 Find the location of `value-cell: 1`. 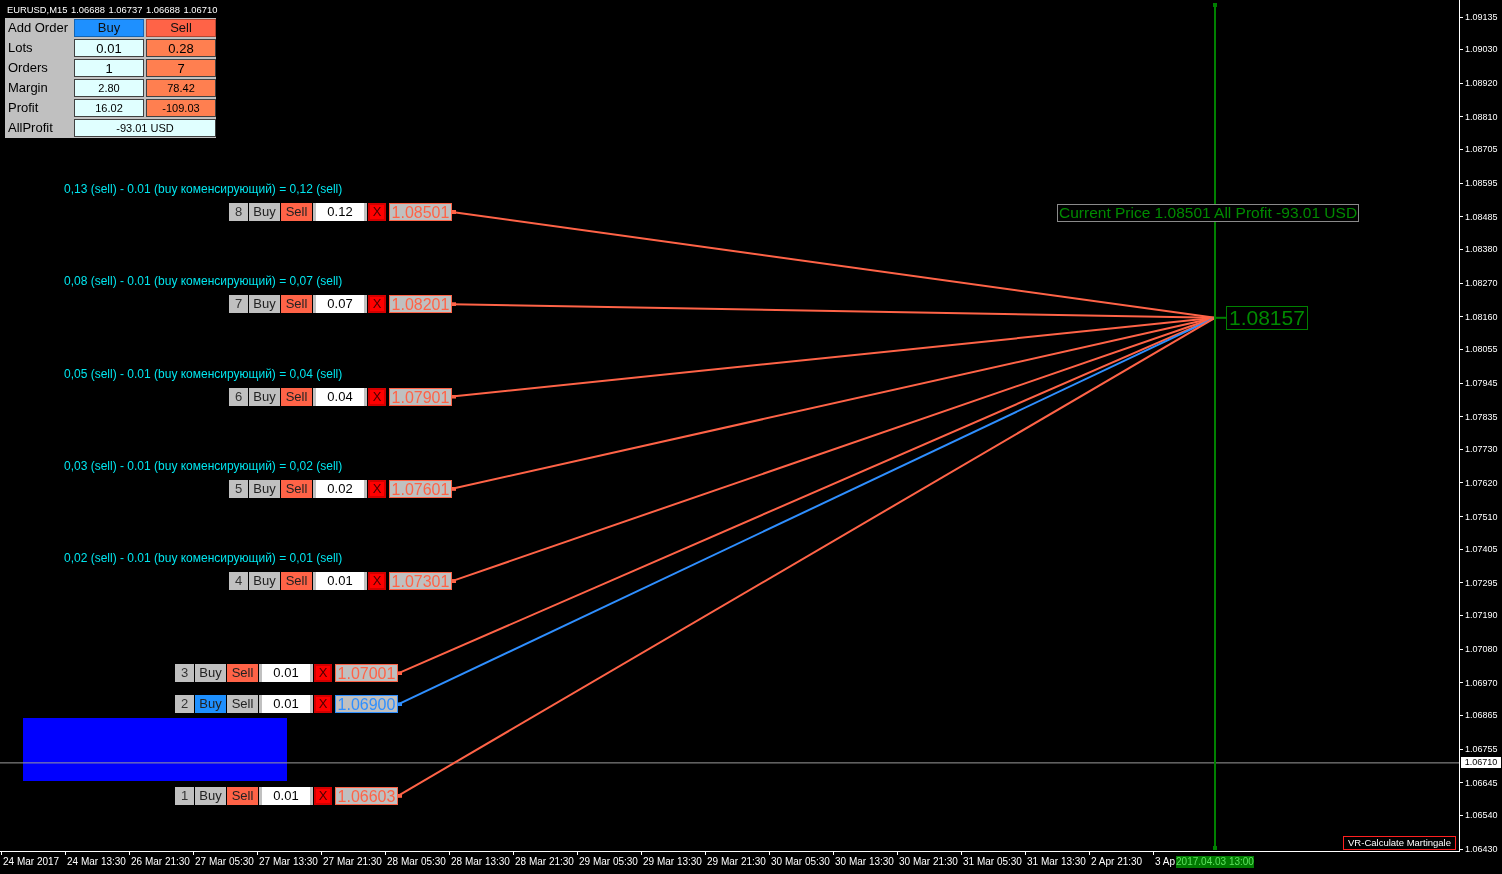

value-cell: 1 is located at coordinates (109, 68).